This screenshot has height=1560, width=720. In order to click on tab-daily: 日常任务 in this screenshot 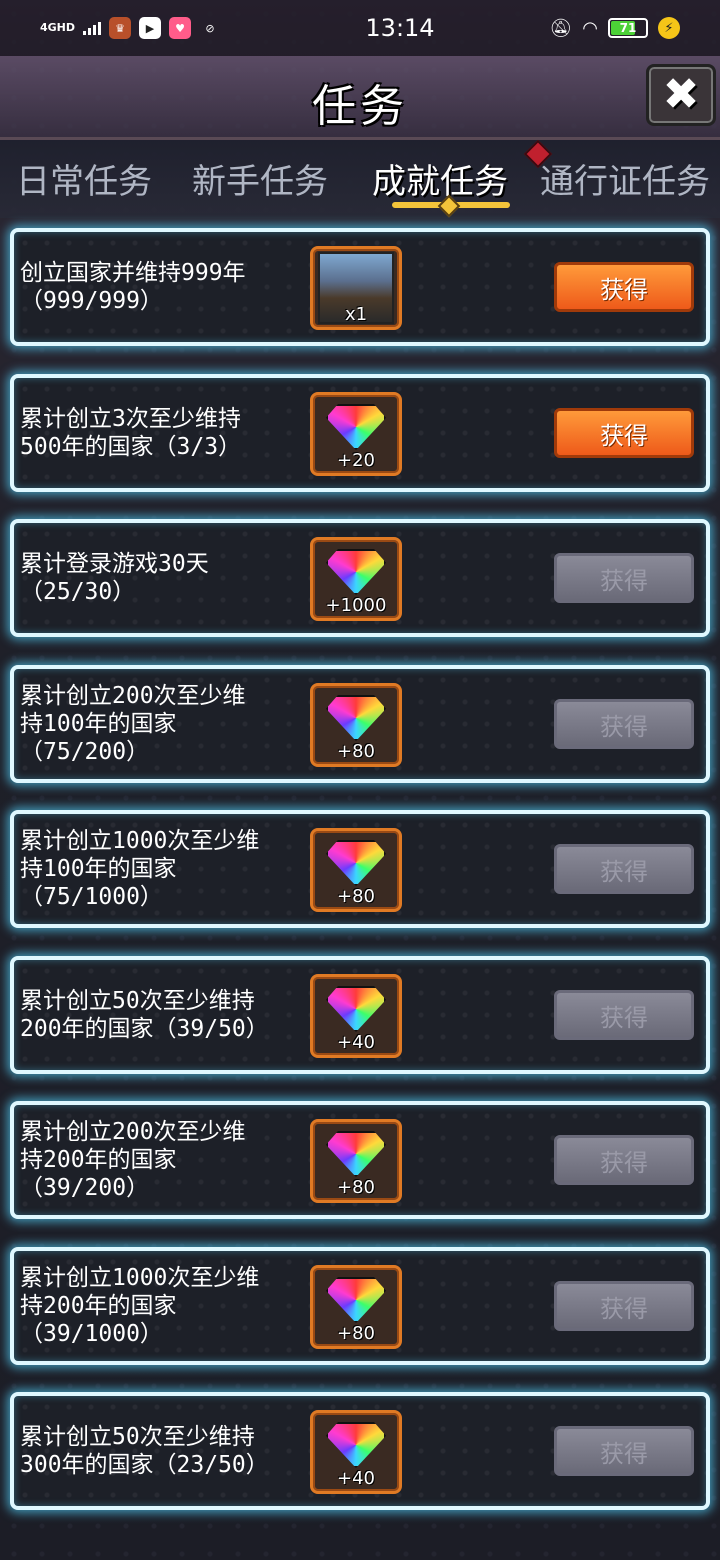, I will do `click(84, 178)`.